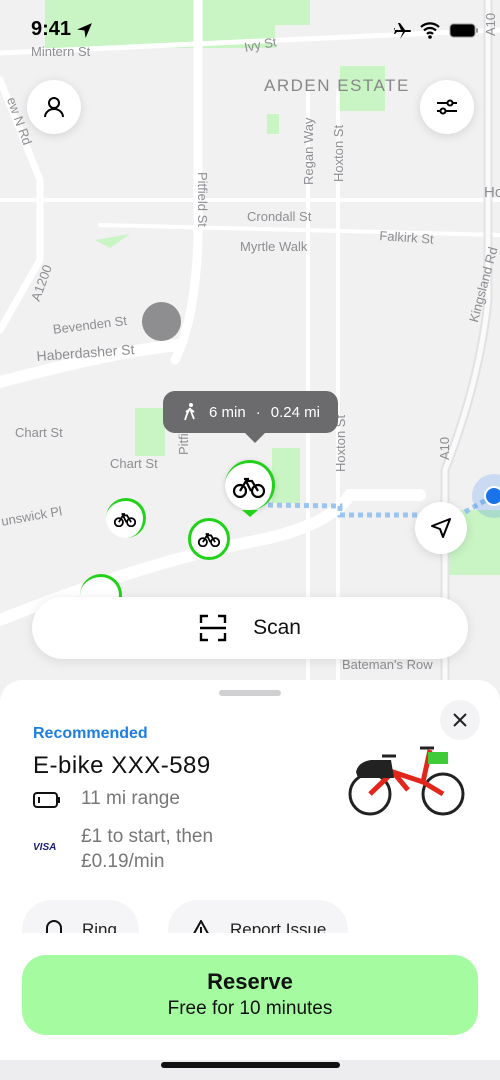 Image resolution: width=500 pixels, height=1080 pixels. I want to click on map-label: Pitfi, so click(183, 444).